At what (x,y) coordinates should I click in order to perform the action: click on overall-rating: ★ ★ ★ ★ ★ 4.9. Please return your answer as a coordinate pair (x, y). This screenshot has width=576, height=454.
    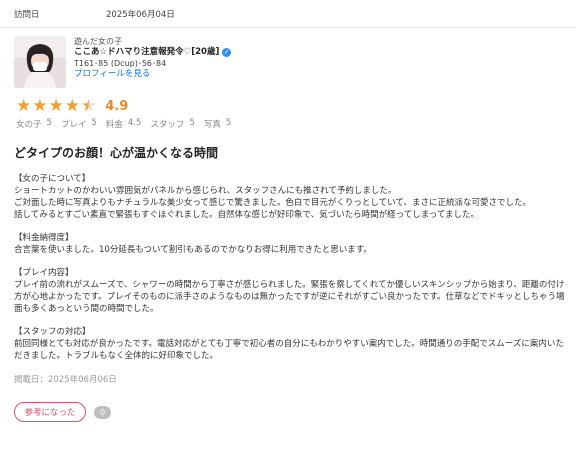
    Looking at the image, I should click on (288, 106).